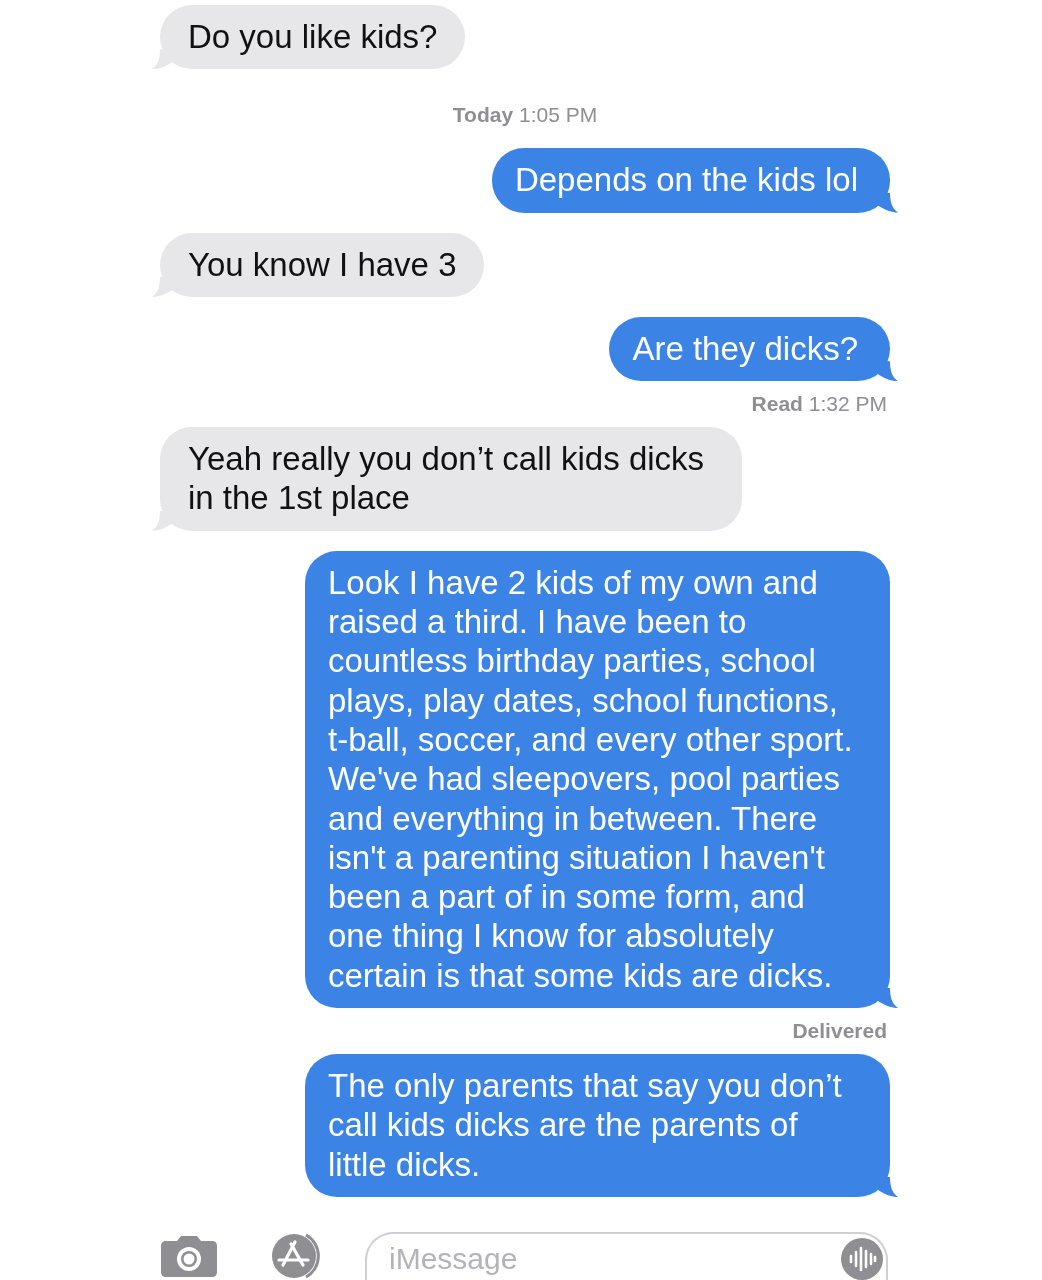 The image size is (1042, 1280). What do you see at coordinates (525, 115) in the screenshot?
I see `timestamp-label: Today 1:05 PM` at bounding box center [525, 115].